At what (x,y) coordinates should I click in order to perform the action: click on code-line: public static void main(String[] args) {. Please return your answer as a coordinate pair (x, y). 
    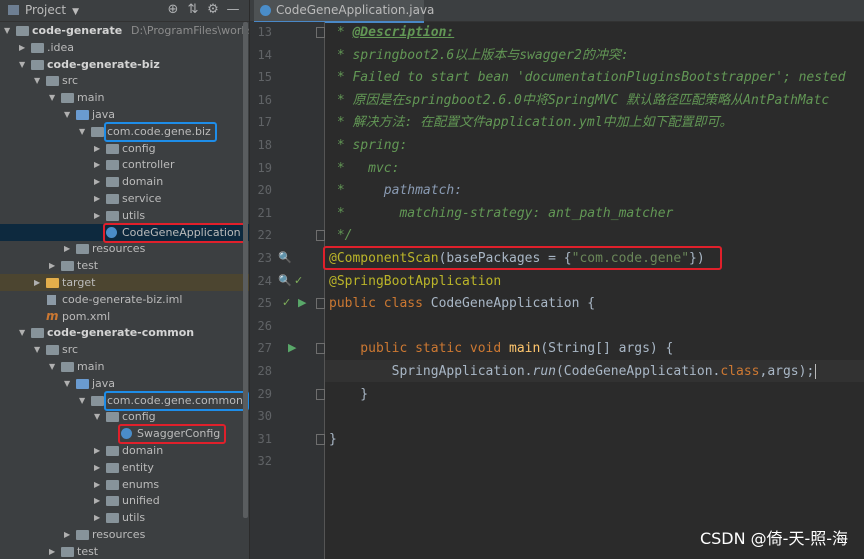
    Looking at the image, I should click on (501, 349).